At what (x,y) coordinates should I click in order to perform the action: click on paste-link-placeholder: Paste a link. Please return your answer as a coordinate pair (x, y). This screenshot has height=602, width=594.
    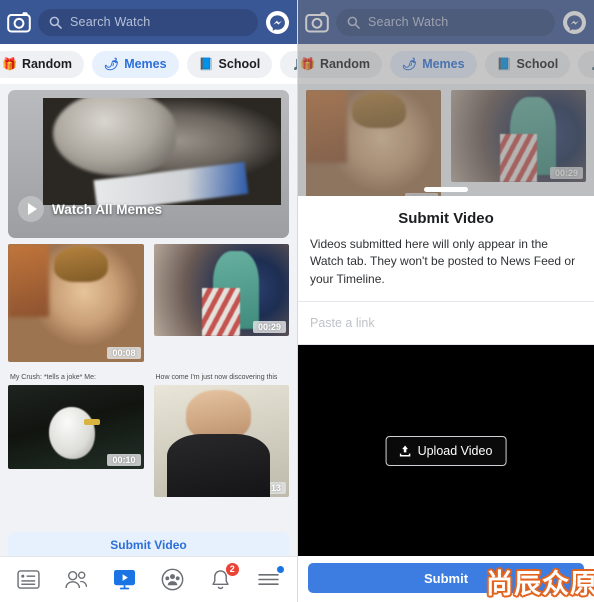
    Looking at the image, I should click on (342, 323).